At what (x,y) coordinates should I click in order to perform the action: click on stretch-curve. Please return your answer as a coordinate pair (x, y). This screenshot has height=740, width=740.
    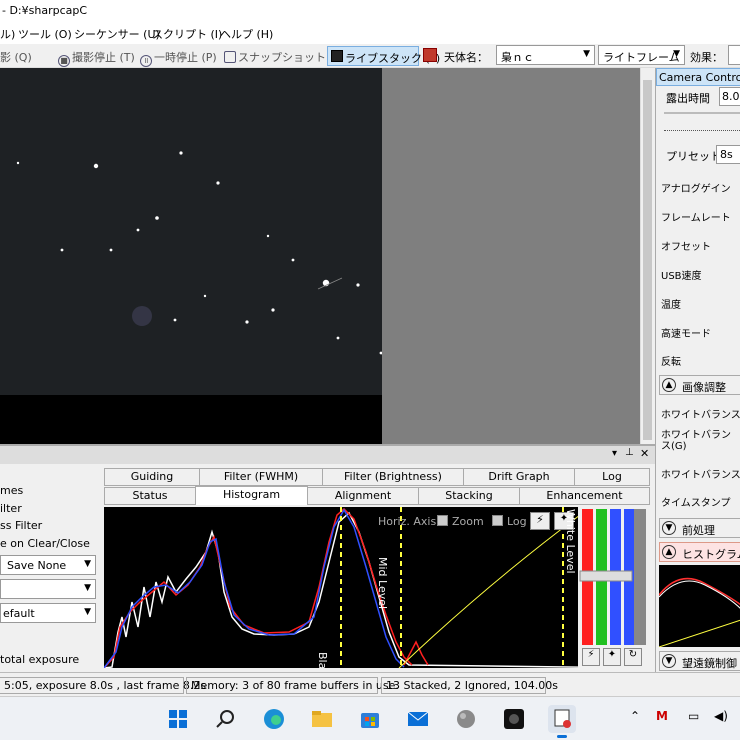
    Looking at the image, I should click on (489, 591).